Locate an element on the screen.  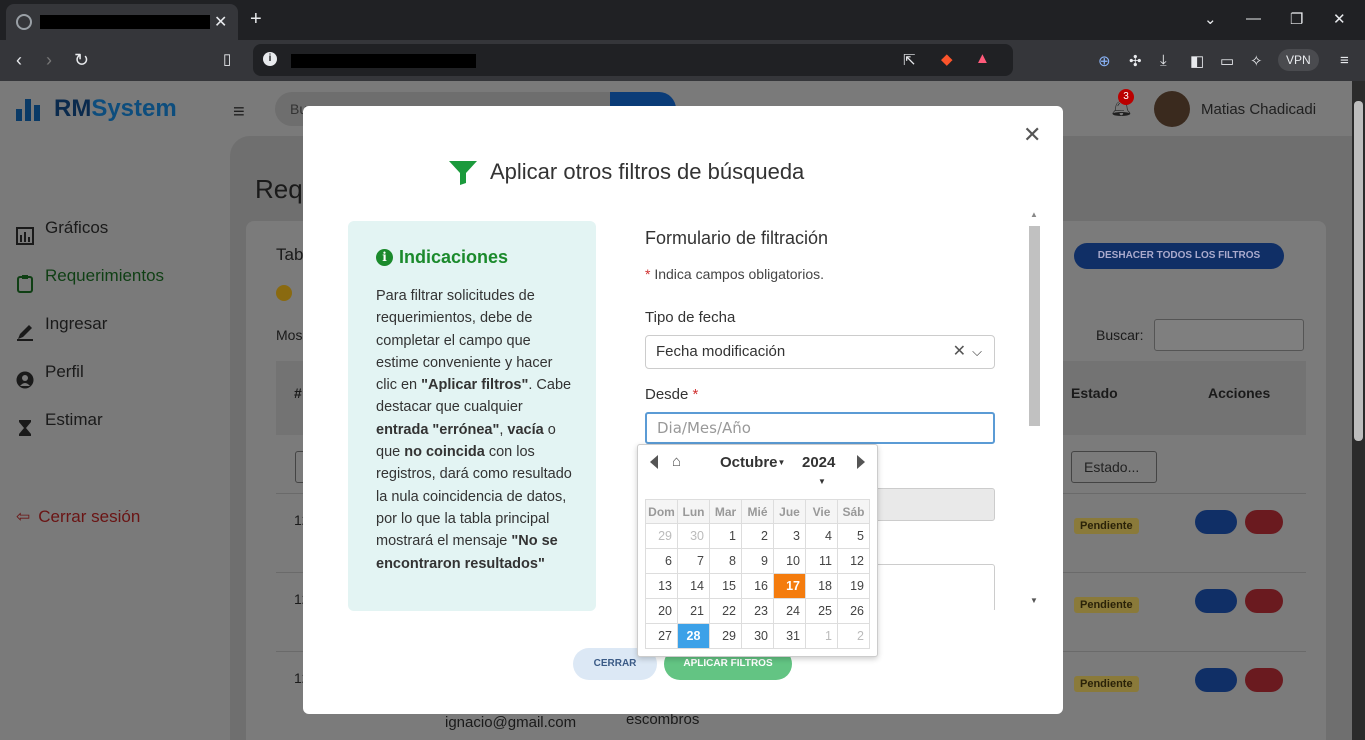
col-num-header: # is located at coordinates (298, 393).